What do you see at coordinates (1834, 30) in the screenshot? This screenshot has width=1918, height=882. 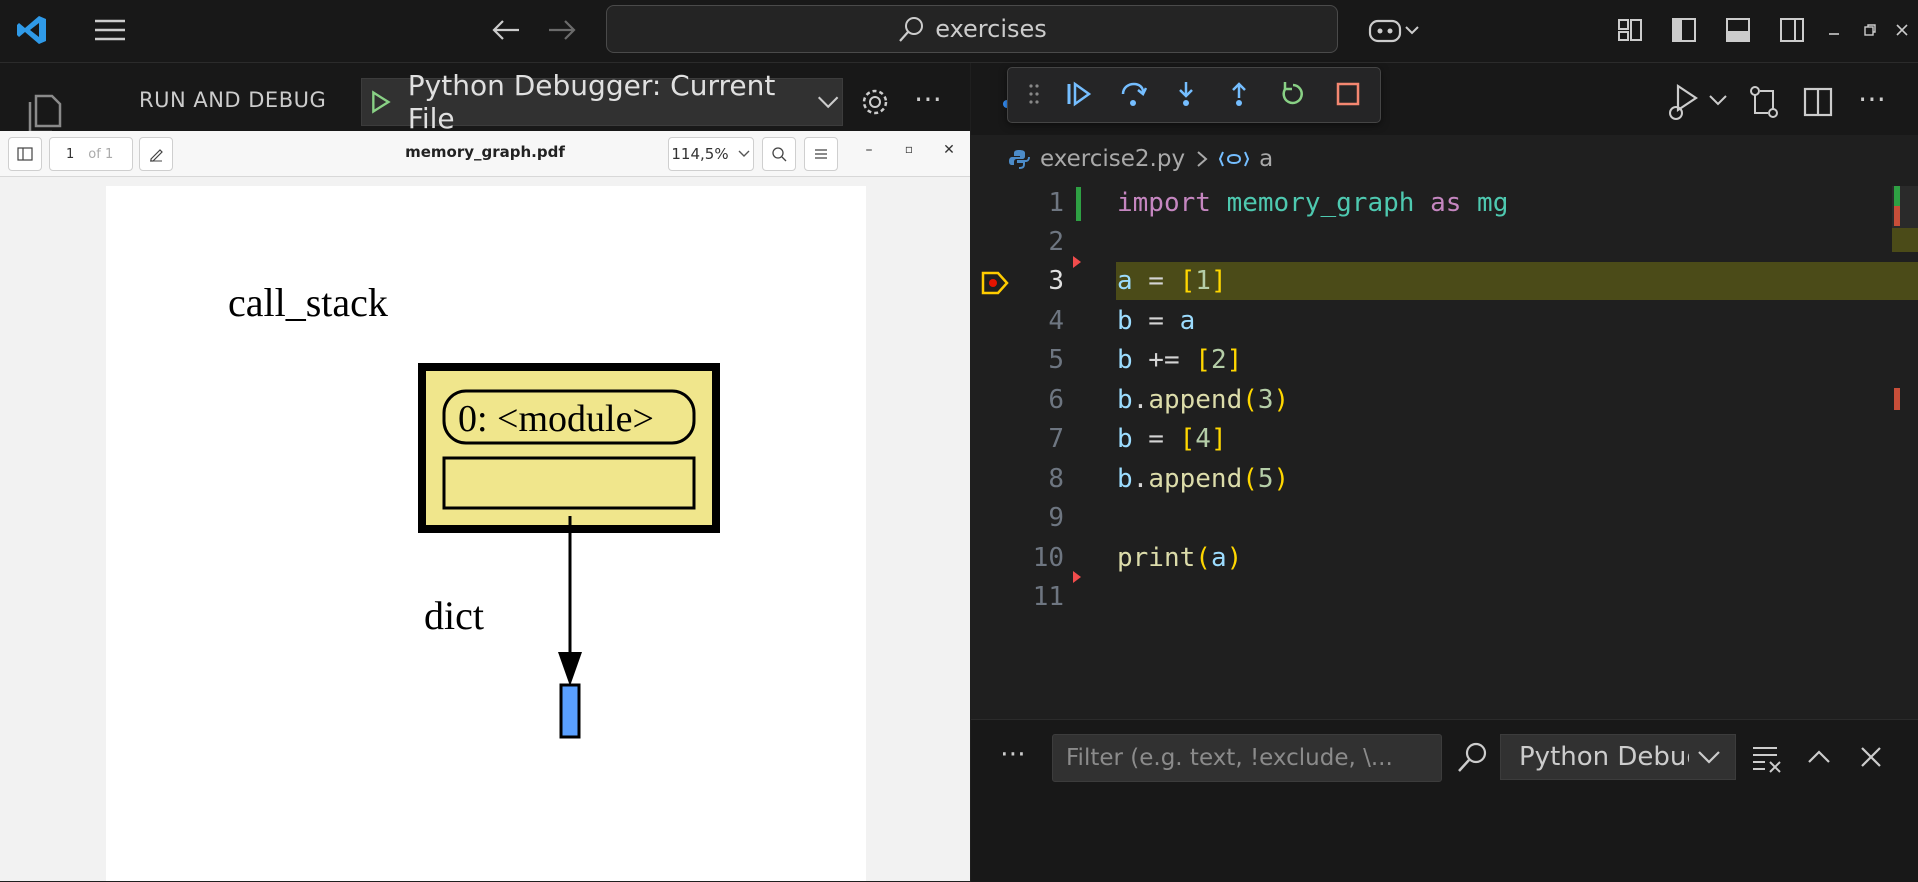 I see `minimize-window-icon` at bounding box center [1834, 30].